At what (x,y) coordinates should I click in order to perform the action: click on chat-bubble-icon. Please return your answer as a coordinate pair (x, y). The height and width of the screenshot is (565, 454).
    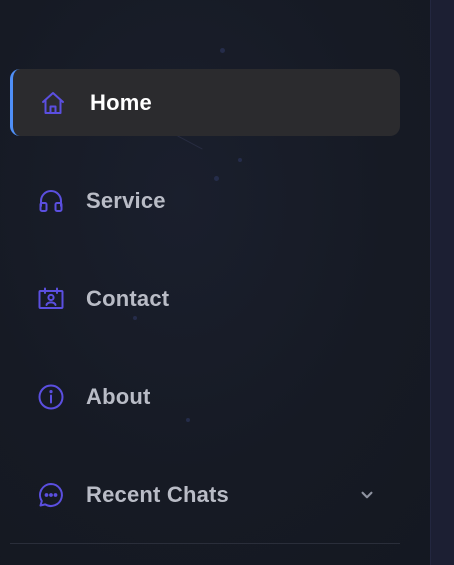
    Looking at the image, I should click on (51, 495).